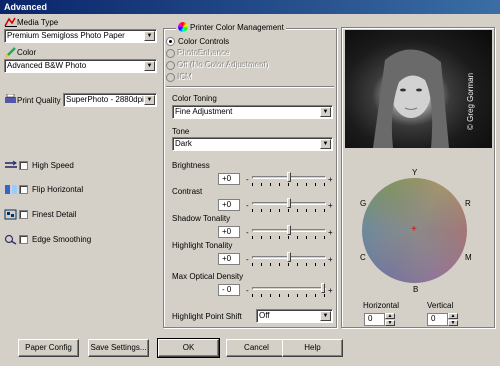 The image size is (500, 366). Describe the element at coordinates (26, 7) in the screenshot. I see `window-title: Advanced` at that location.